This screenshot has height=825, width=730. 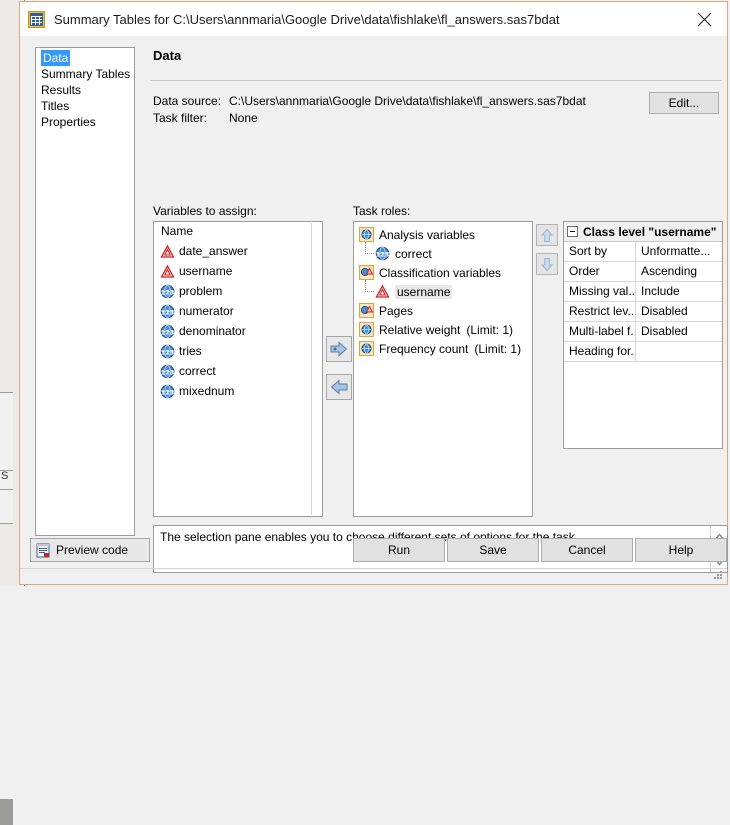 I want to click on variable-row: 123 problem, so click(x=238, y=291).